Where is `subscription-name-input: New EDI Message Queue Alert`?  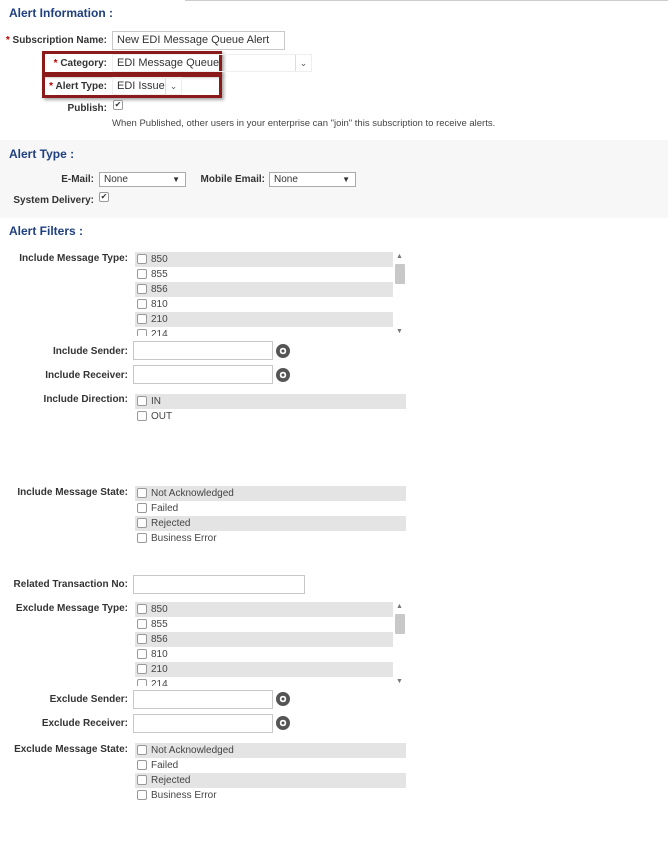 subscription-name-input: New EDI Message Queue Alert is located at coordinates (198, 40).